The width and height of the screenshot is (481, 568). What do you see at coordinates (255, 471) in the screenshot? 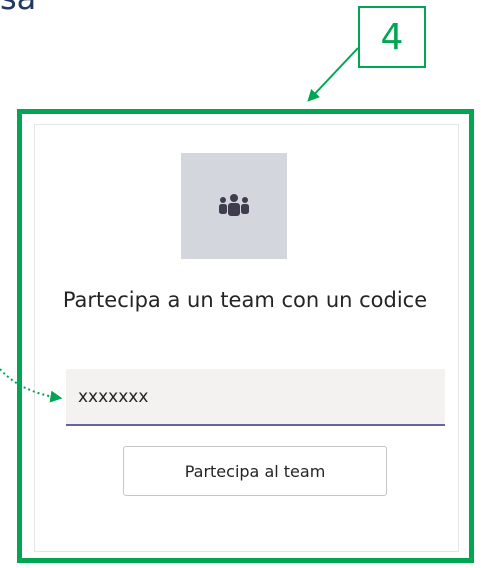
I see `join-team-button: Partecipa al team` at bounding box center [255, 471].